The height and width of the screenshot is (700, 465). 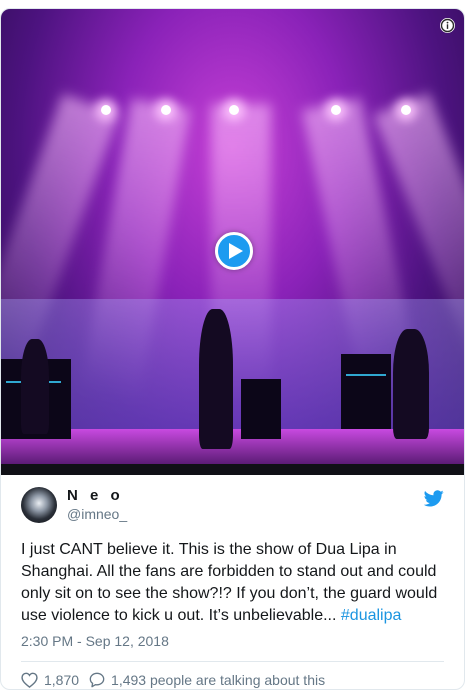 I want to click on twitter-bird-icon, so click(x=434, y=498).